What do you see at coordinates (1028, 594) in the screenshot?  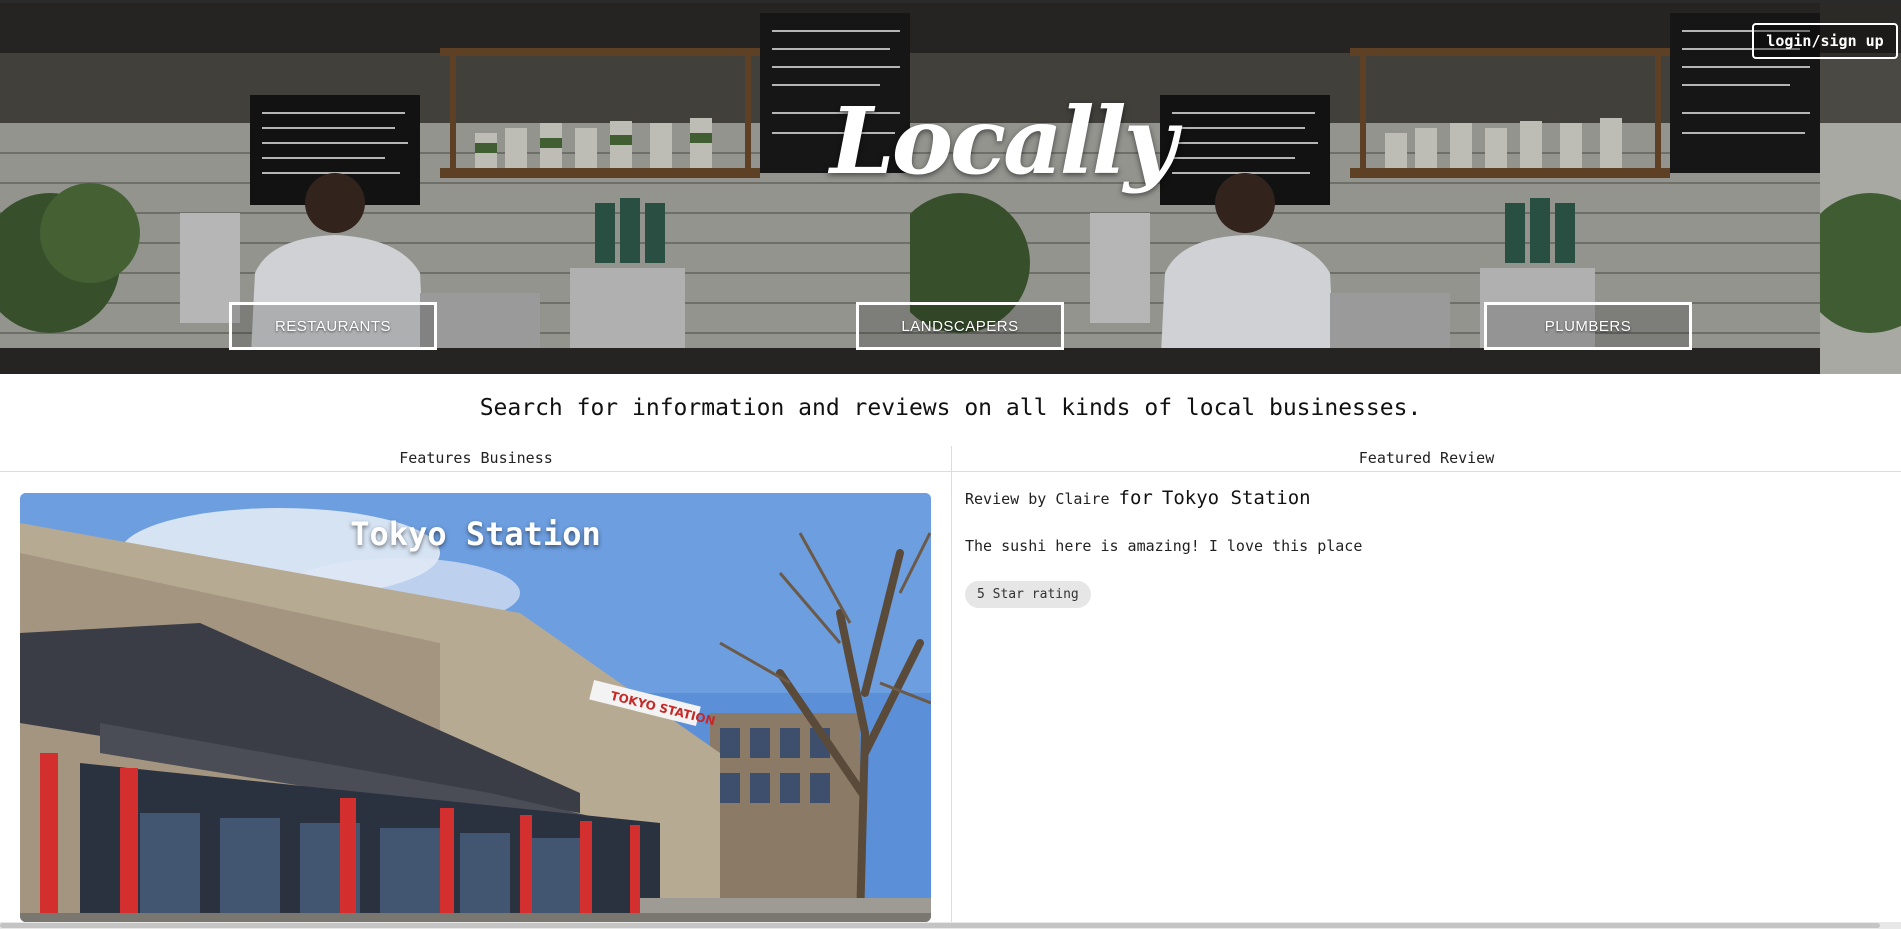 I see `rating-badge: 5 Star rating` at bounding box center [1028, 594].